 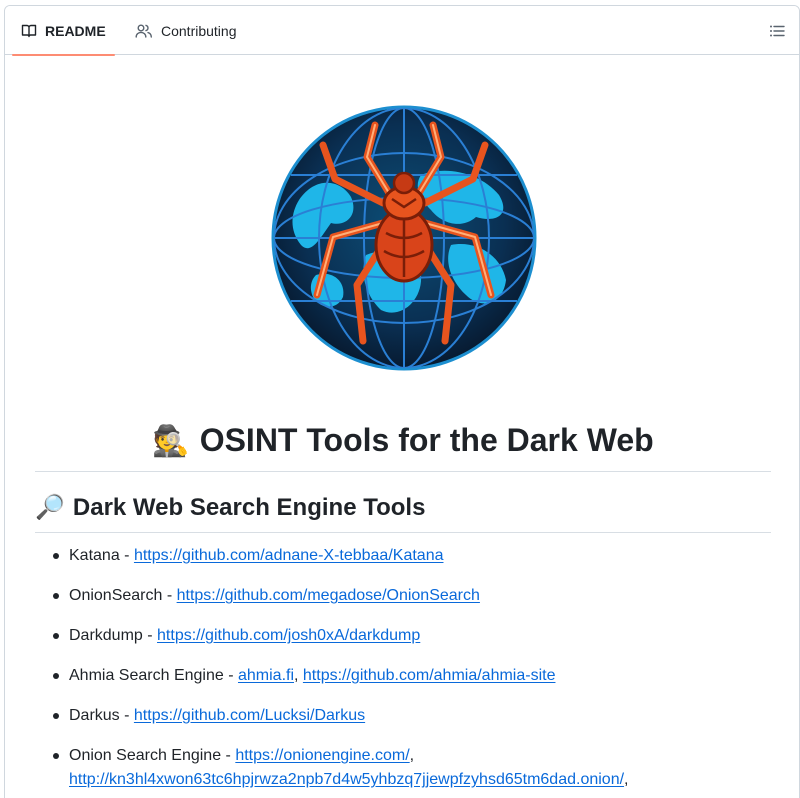 I want to click on list-unordered-icon, so click(x=777, y=31).